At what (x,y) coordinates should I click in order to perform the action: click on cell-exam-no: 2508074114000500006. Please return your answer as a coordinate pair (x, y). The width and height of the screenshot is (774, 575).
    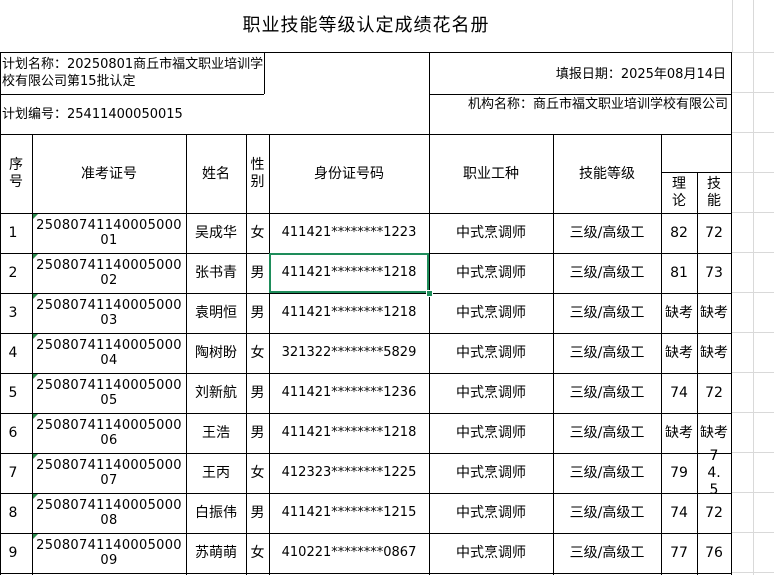
    Looking at the image, I should click on (109, 433).